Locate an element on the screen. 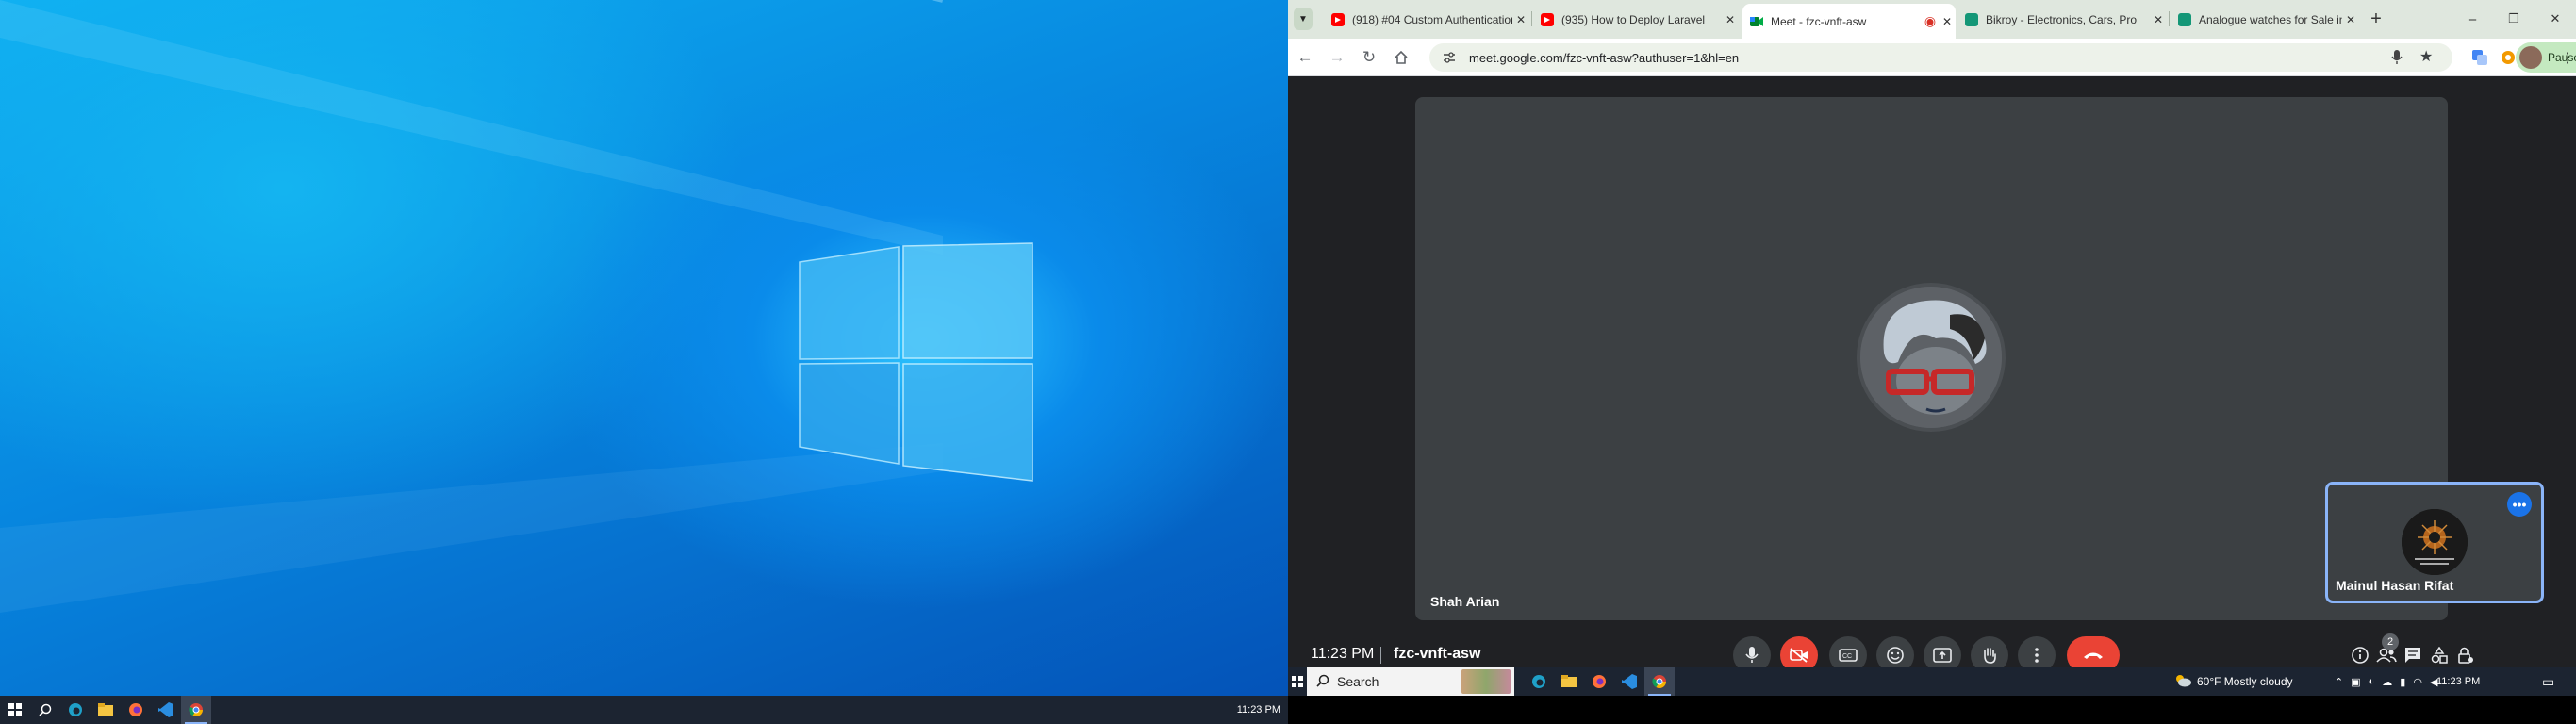 The width and height of the screenshot is (2576, 724). minimize-button: – is located at coordinates (2472, 19).